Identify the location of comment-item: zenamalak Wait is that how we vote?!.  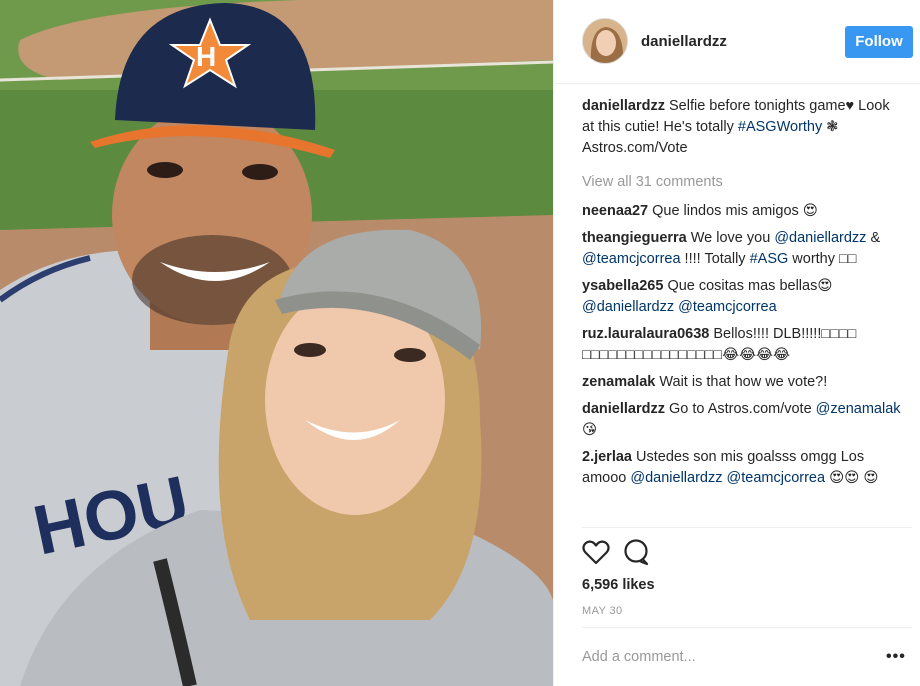
(742, 382).